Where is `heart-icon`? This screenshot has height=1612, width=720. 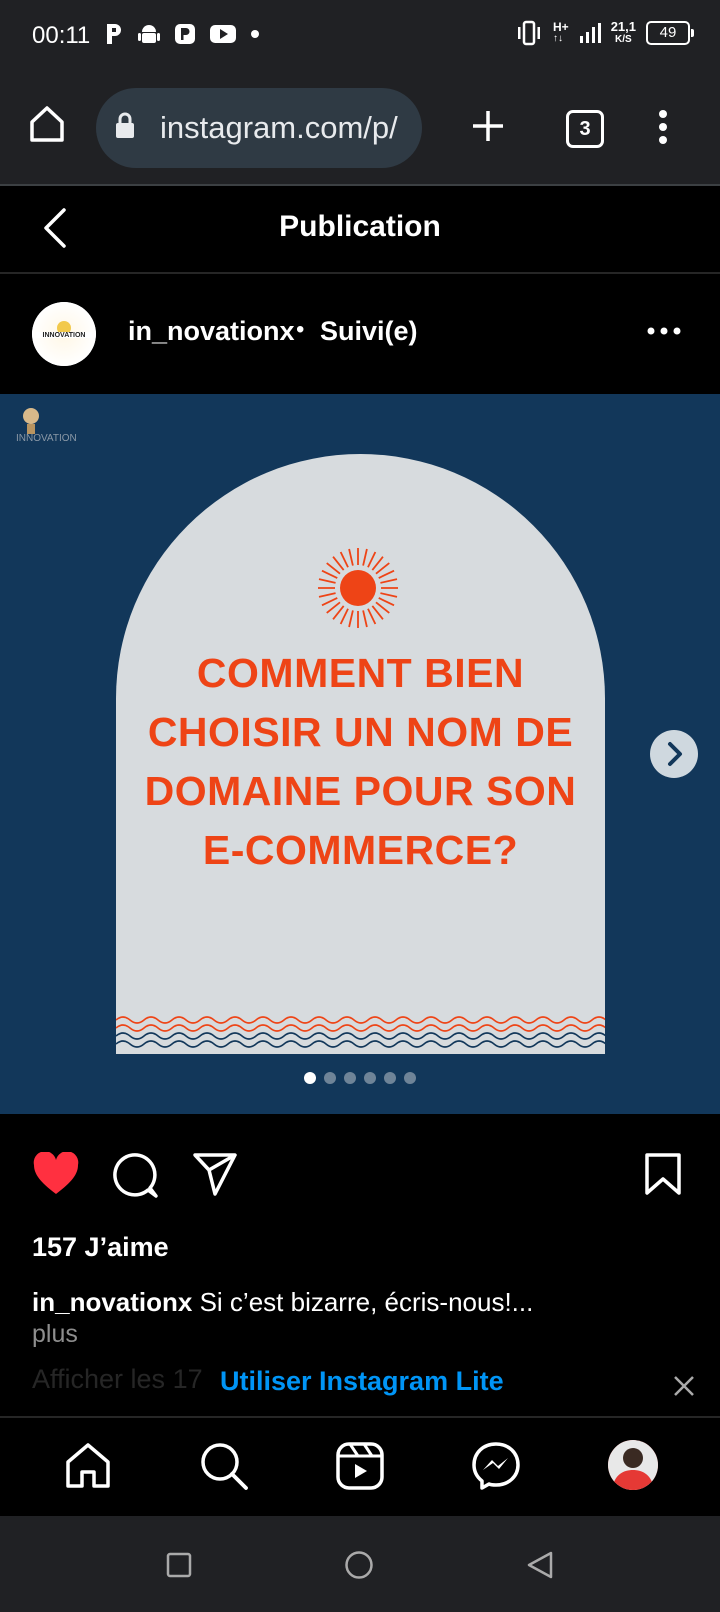
heart-icon is located at coordinates (56, 1174).